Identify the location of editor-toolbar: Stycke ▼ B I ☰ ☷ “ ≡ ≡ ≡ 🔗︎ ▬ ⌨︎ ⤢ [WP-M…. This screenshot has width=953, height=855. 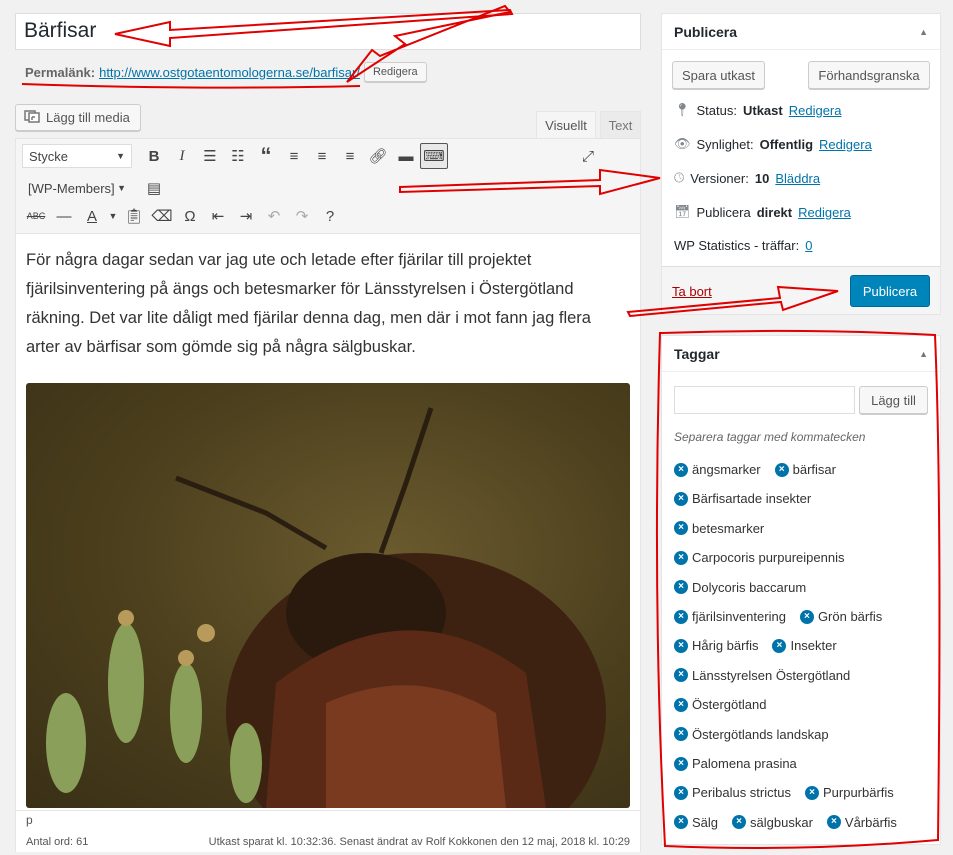
(328, 186).